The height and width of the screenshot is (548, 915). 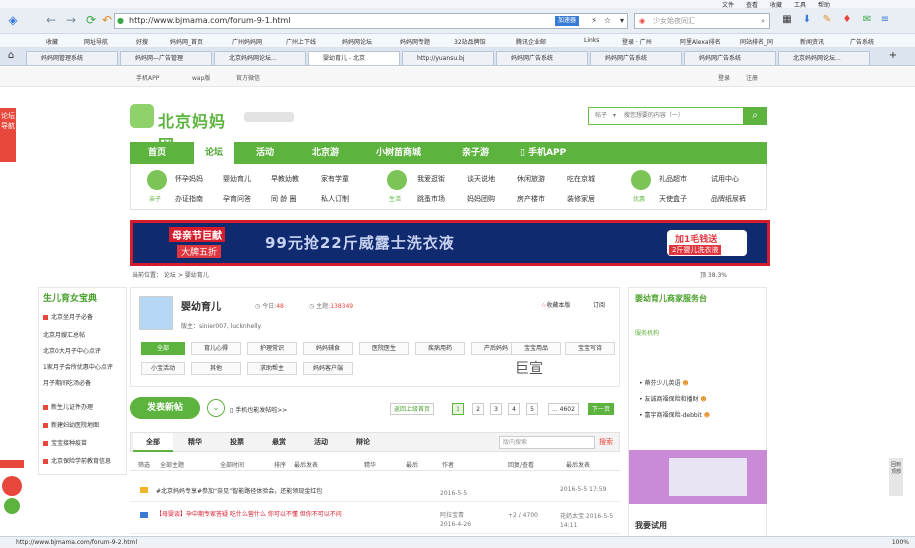 What do you see at coordinates (590, 348) in the screenshot?
I see `category-tab: 宝宝写诗` at bounding box center [590, 348].